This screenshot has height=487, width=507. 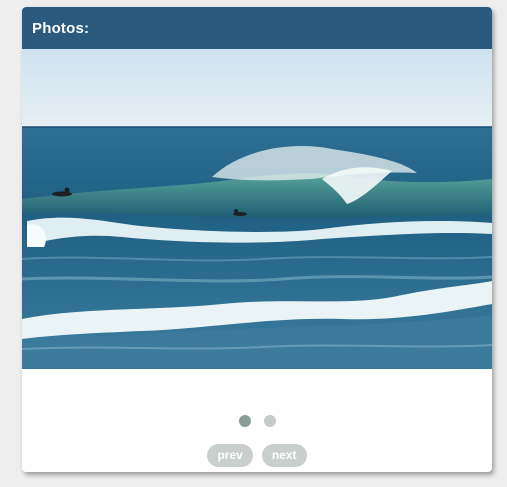 I want to click on widget-header: Photos:, so click(x=257, y=28).